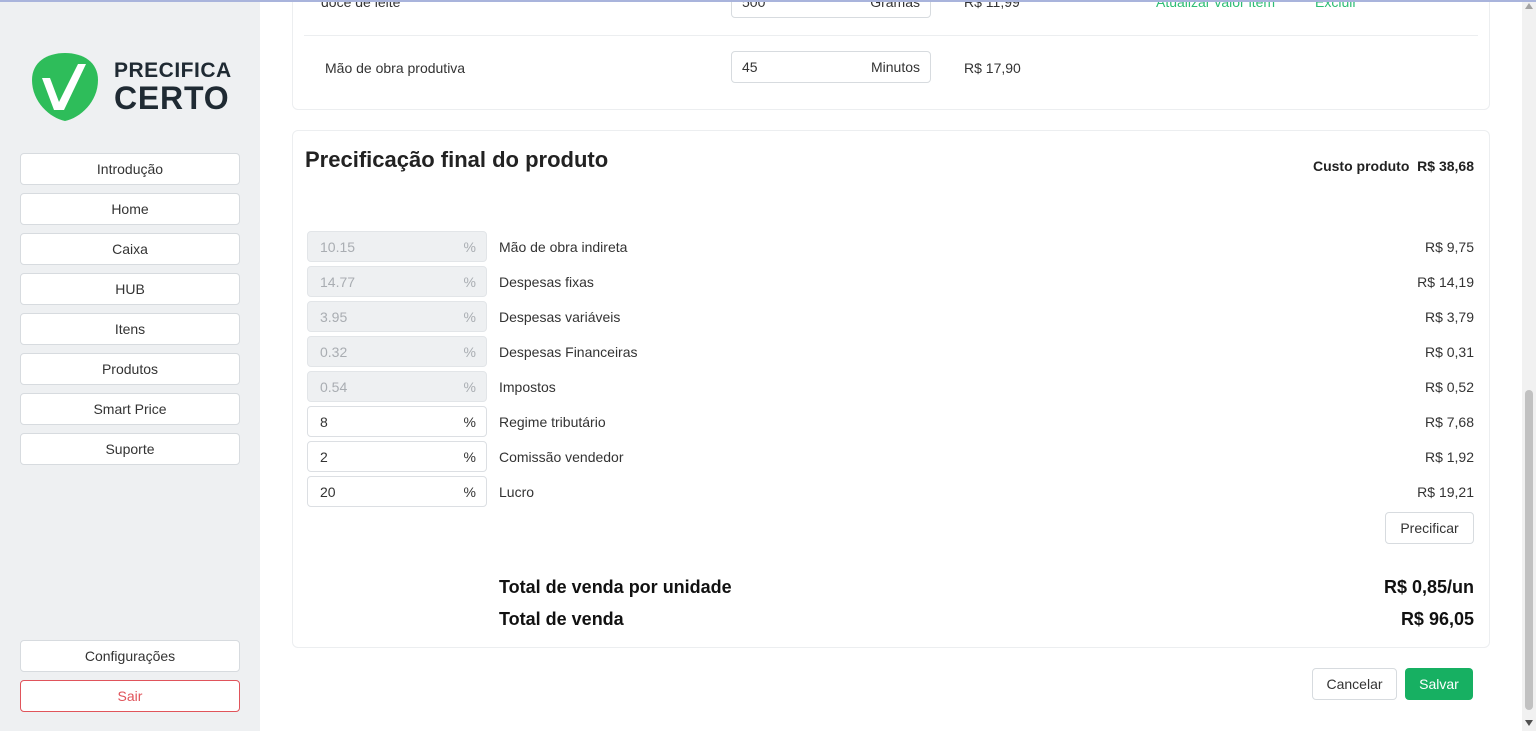  What do you see at coordinates (1445, 492) in the screenshot?
I see `line-value: R$ 19,21` at bounding box center [1445, 492].